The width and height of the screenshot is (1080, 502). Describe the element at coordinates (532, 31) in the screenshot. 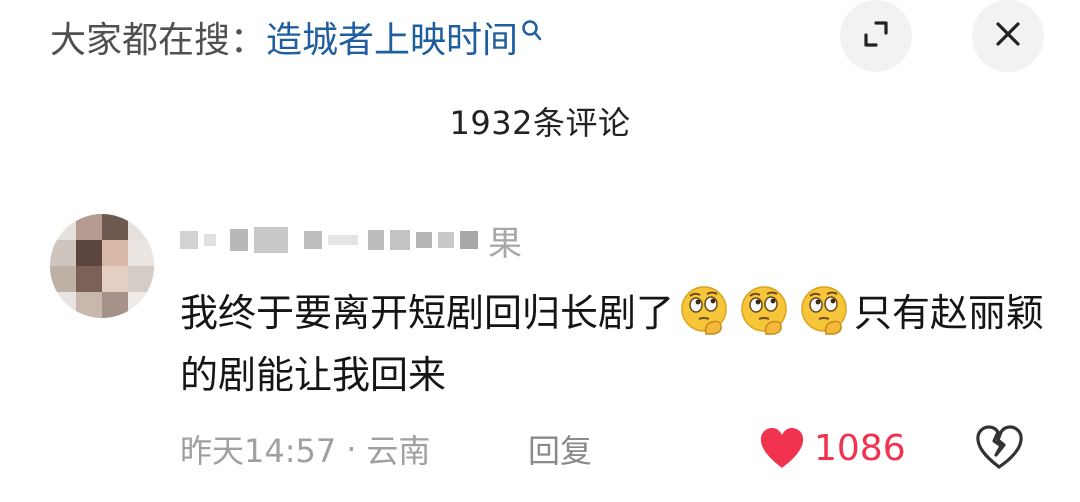

I see `search-icon` at that location.